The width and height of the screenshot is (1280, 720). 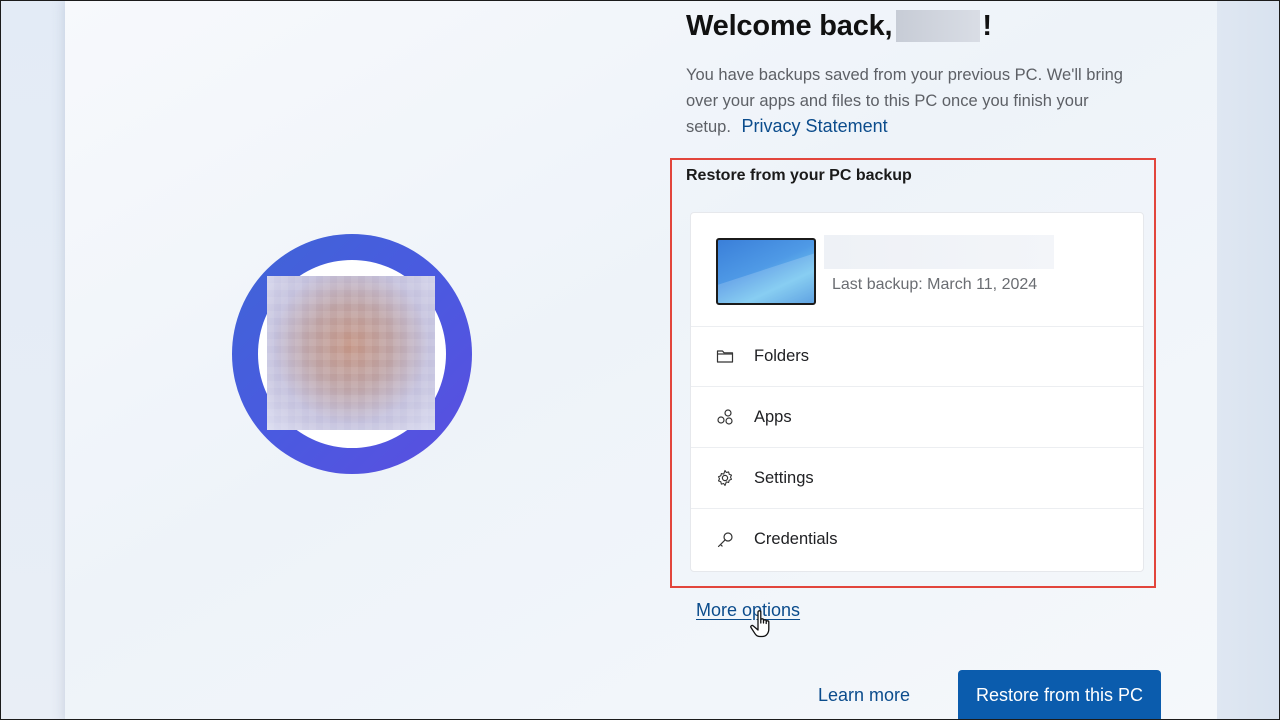 I want to click on folder-icon, so click(x=725, y=356).